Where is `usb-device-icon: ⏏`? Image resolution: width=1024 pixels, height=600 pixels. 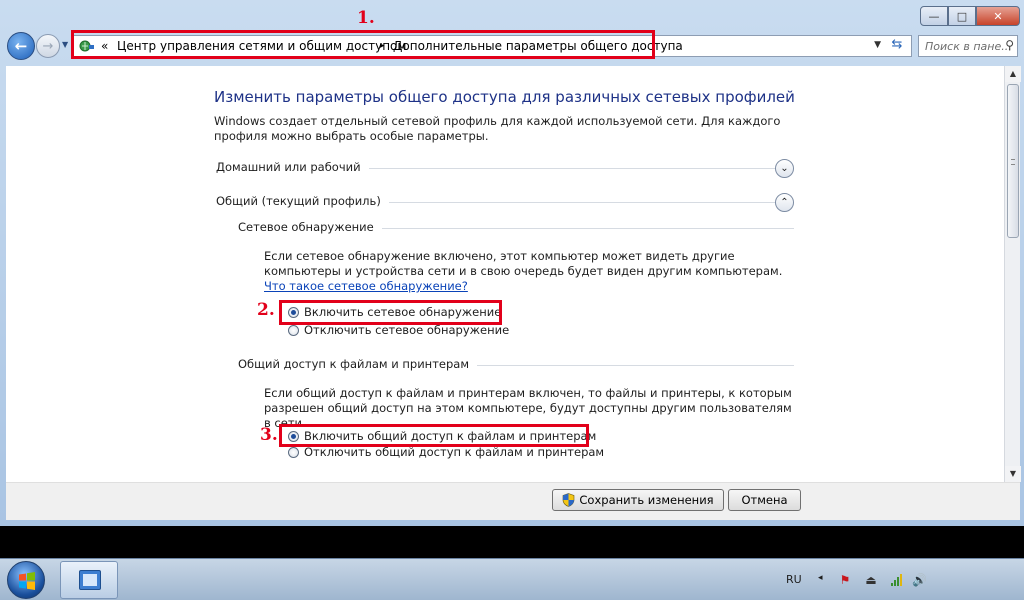
usb-device-icon: ⏏ is located at coordinates (871, 580).